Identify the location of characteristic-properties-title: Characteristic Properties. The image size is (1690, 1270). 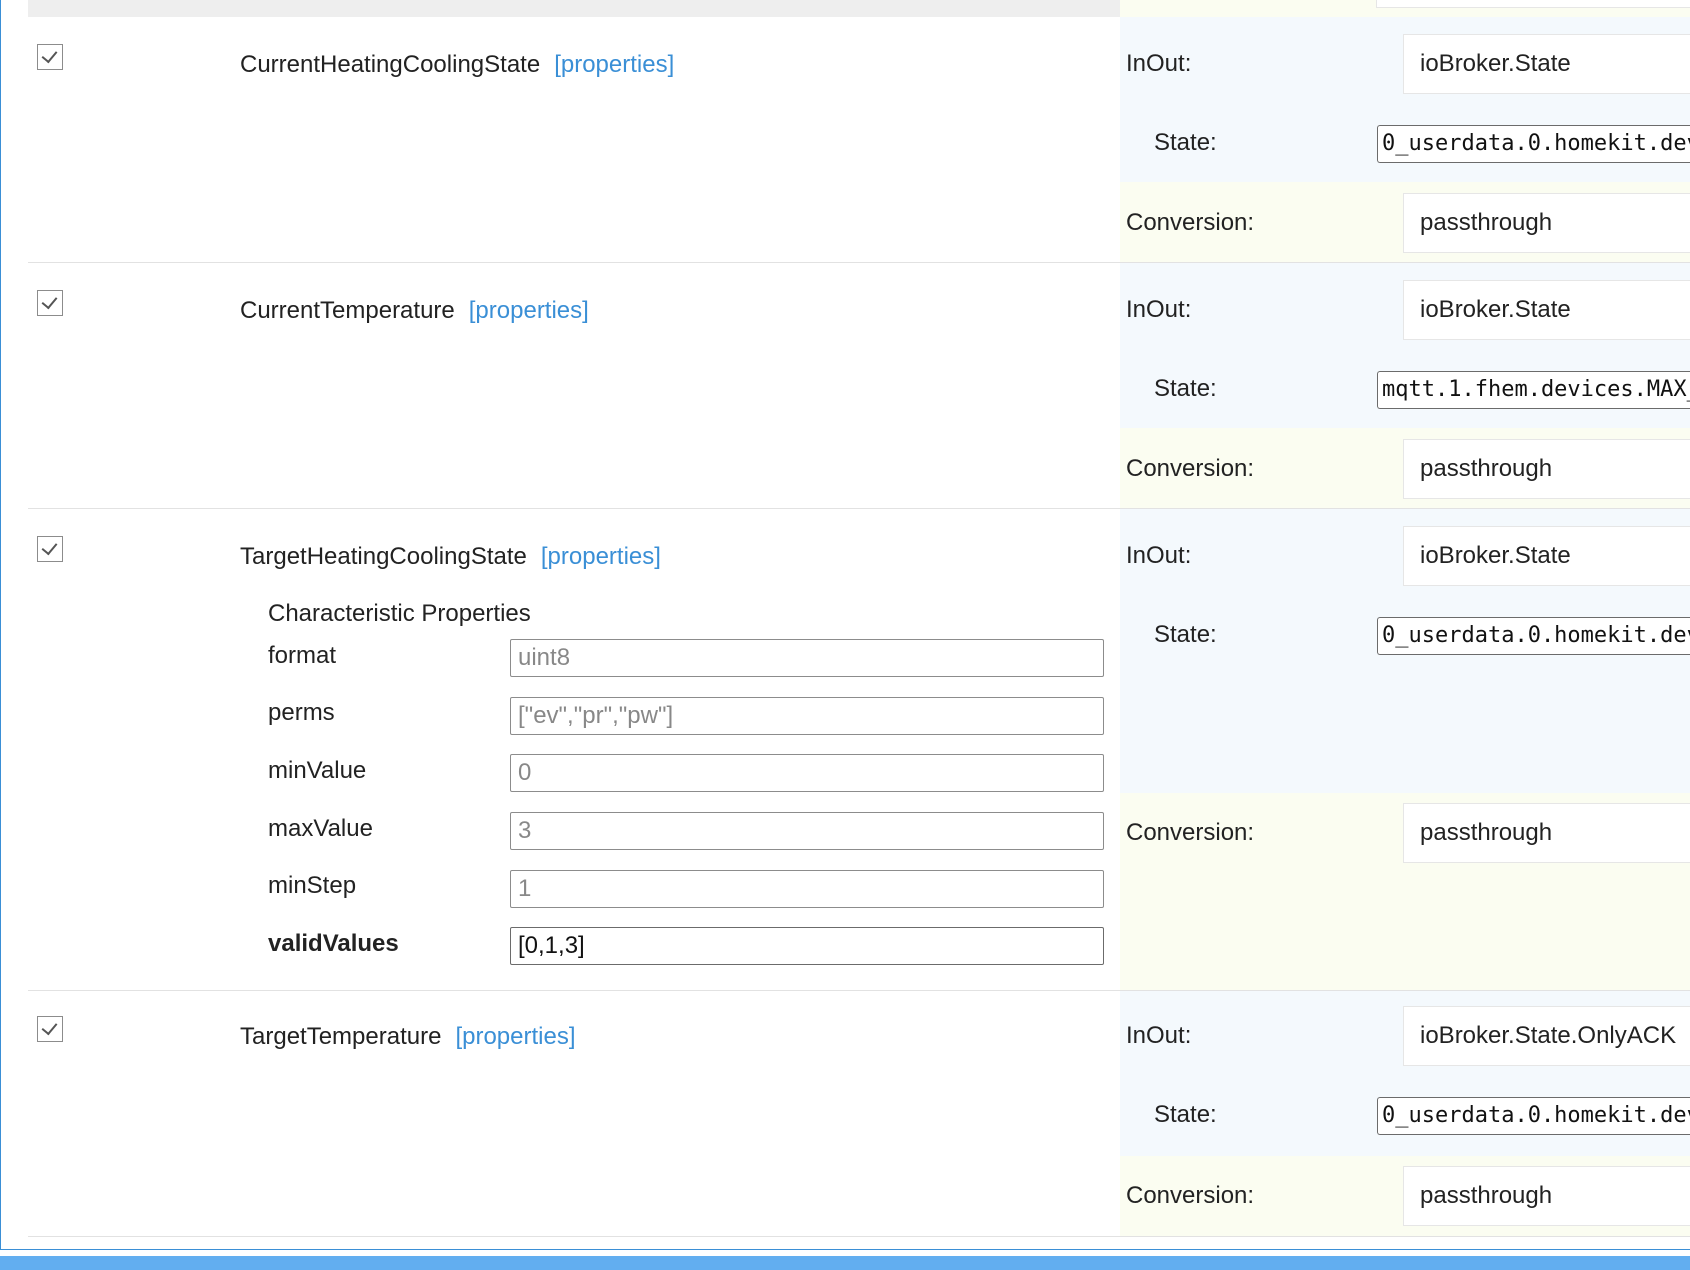
(399, 613).